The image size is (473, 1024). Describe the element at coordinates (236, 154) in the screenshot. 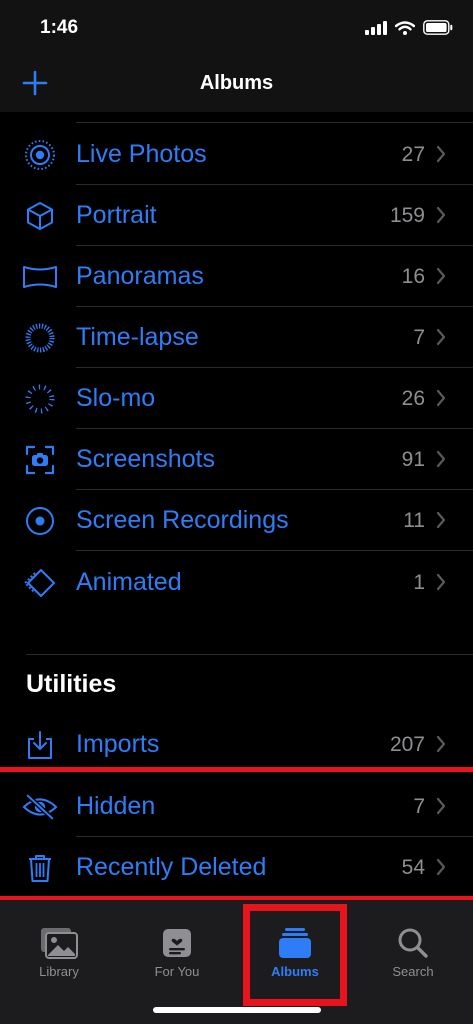

I see `album-row-live-photos: Live Photos 27` at that location.